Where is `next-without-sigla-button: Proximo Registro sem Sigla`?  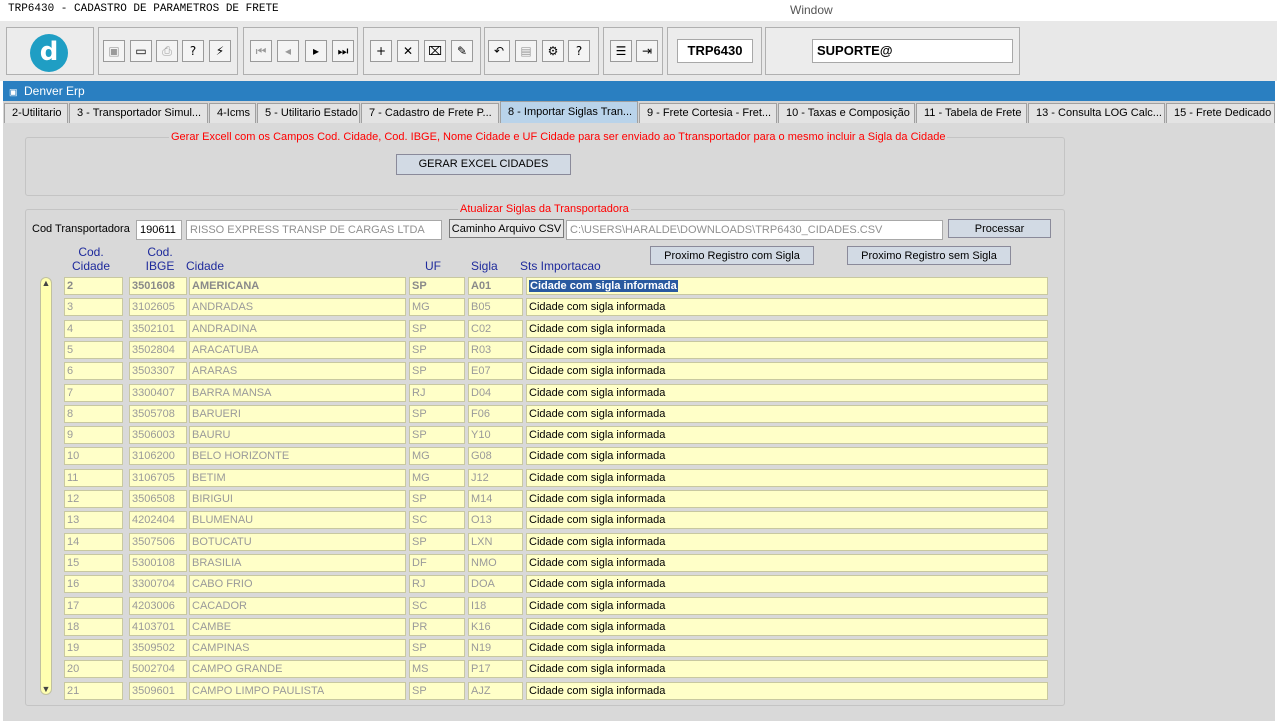
next-without-sigla-button: Proximo Registro sem Sigla is located at coordinates (929, 255).